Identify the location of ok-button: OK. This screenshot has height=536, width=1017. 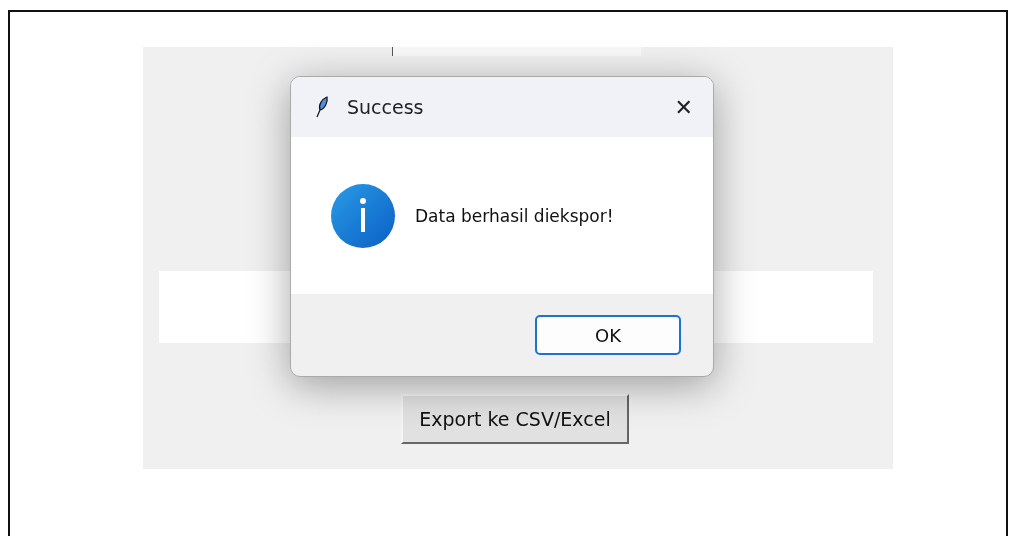
(608, 335).